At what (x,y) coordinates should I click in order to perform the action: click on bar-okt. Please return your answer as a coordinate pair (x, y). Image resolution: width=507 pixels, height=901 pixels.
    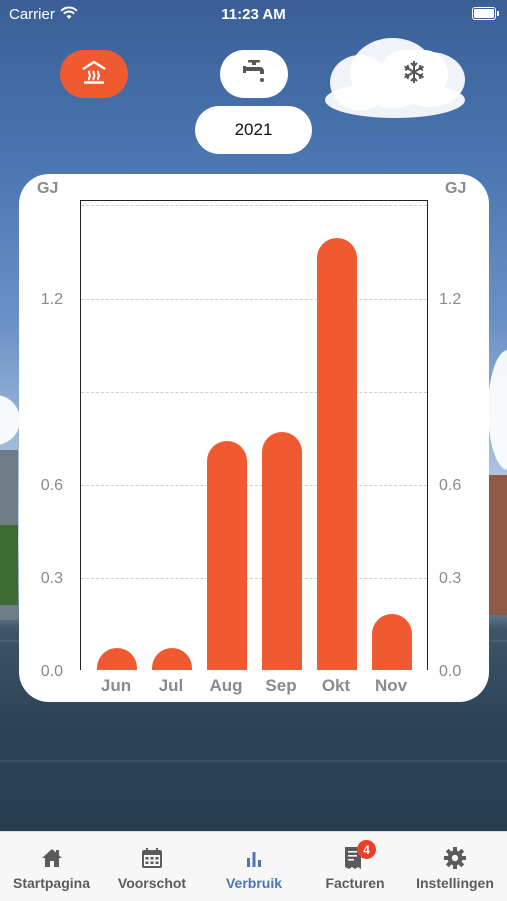
    Looking at the image, I should click on (337, 453).